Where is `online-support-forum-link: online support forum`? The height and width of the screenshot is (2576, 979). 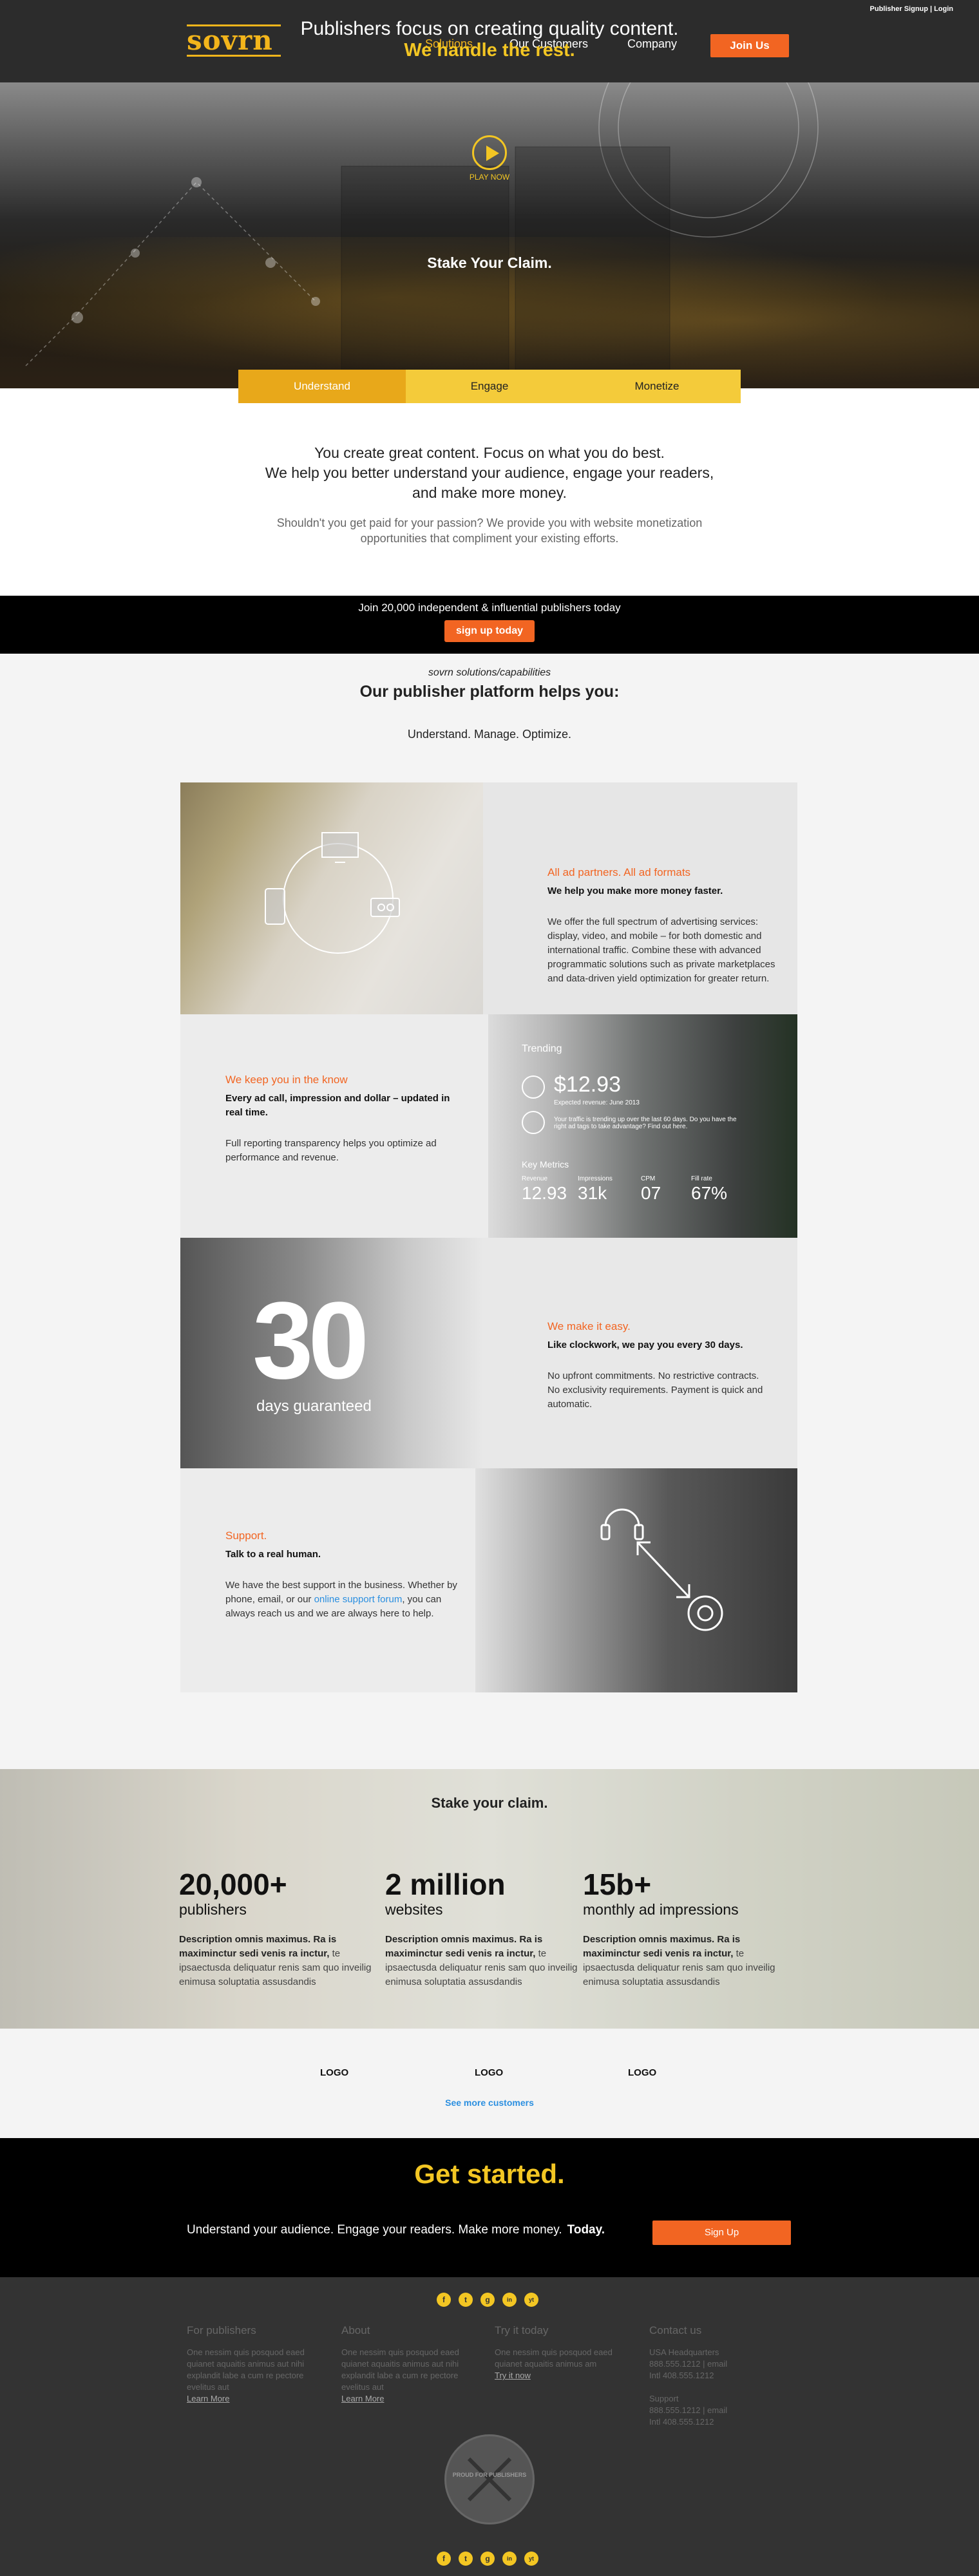
online-support-forum-link: online support forum is located at coordinates (359, 1599).